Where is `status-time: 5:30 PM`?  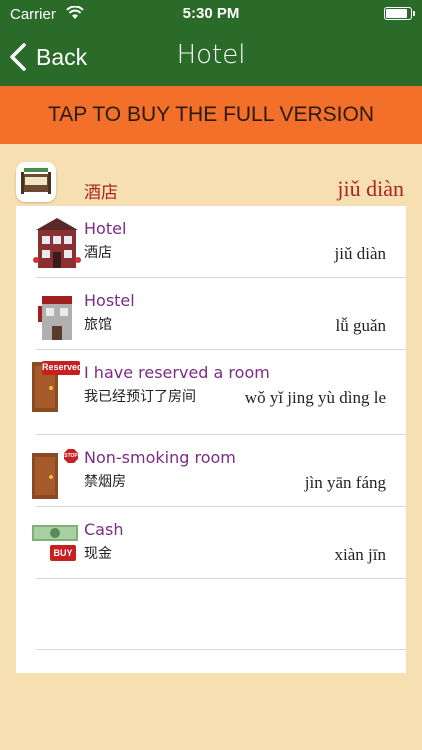
status-time: 5:30 PM is located at coordinates (211, 13).